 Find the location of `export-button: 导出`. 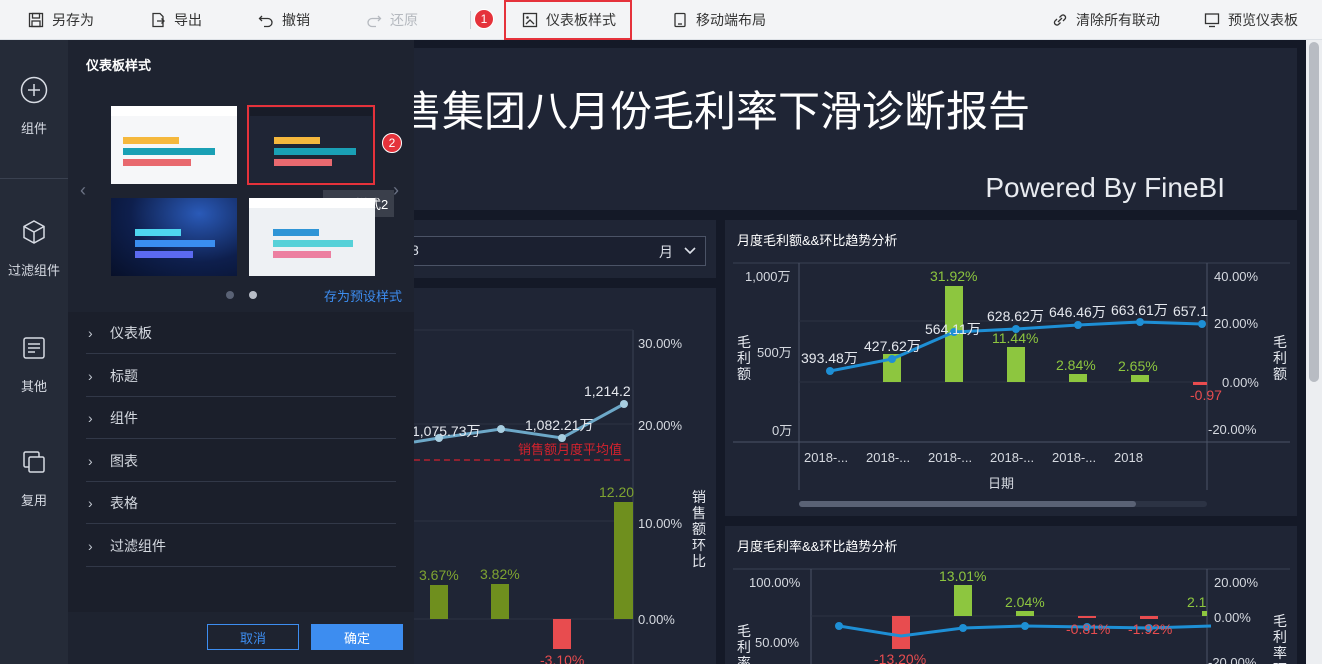

export-button: 导出 is located at coordinates (176, 20).